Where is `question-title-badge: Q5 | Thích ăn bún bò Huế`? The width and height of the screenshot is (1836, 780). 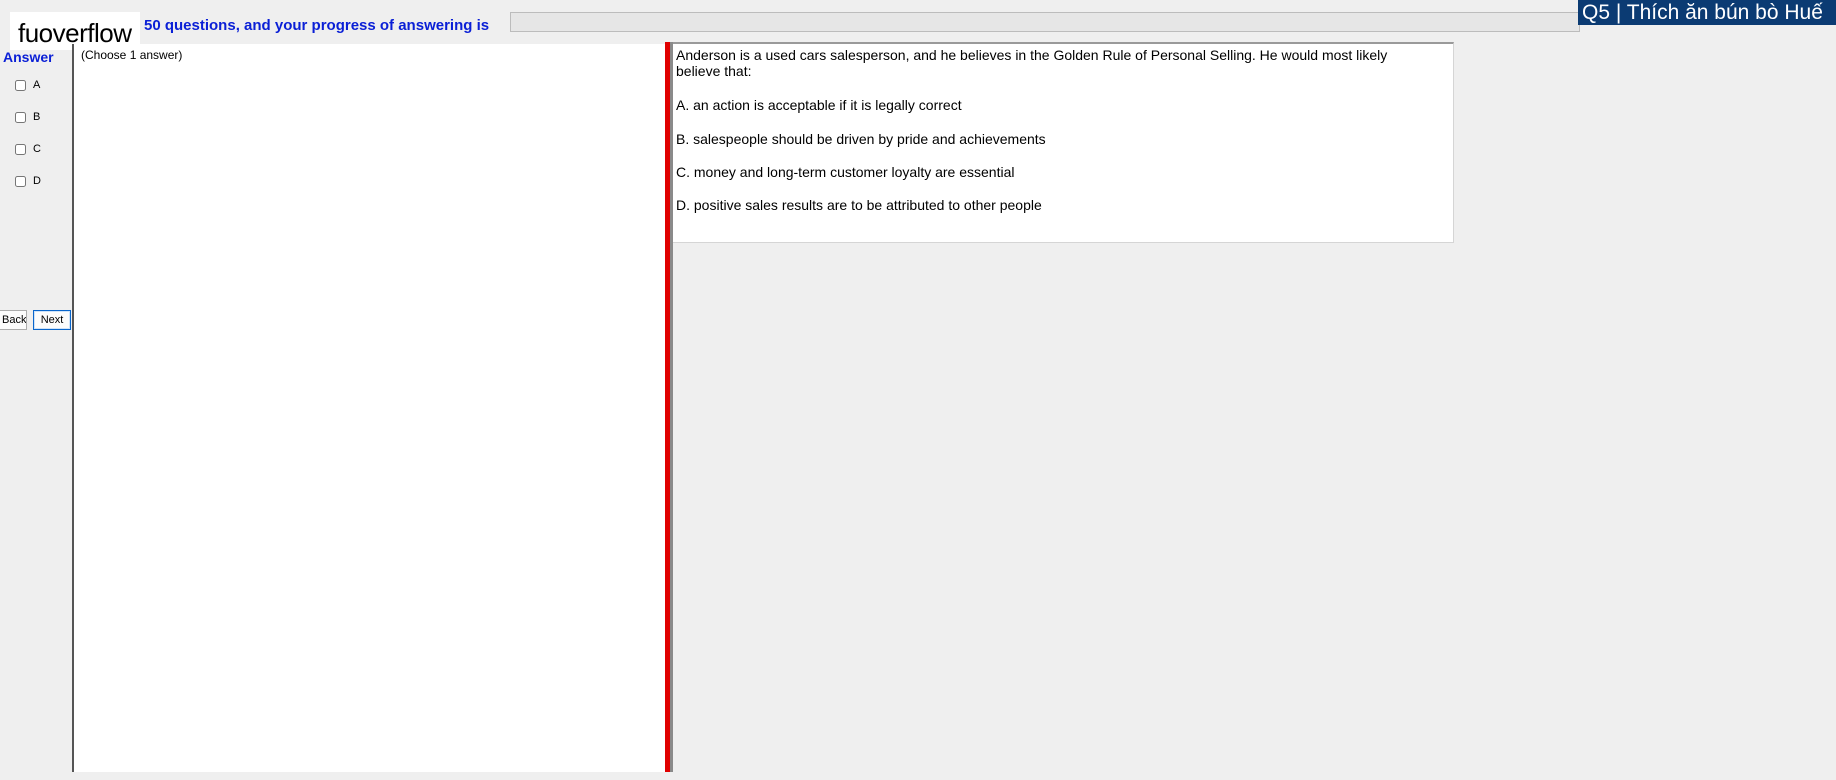 question-title-badge: Q5 | Thích ăn bún bò Huế is located at coordinates (1707, 12).